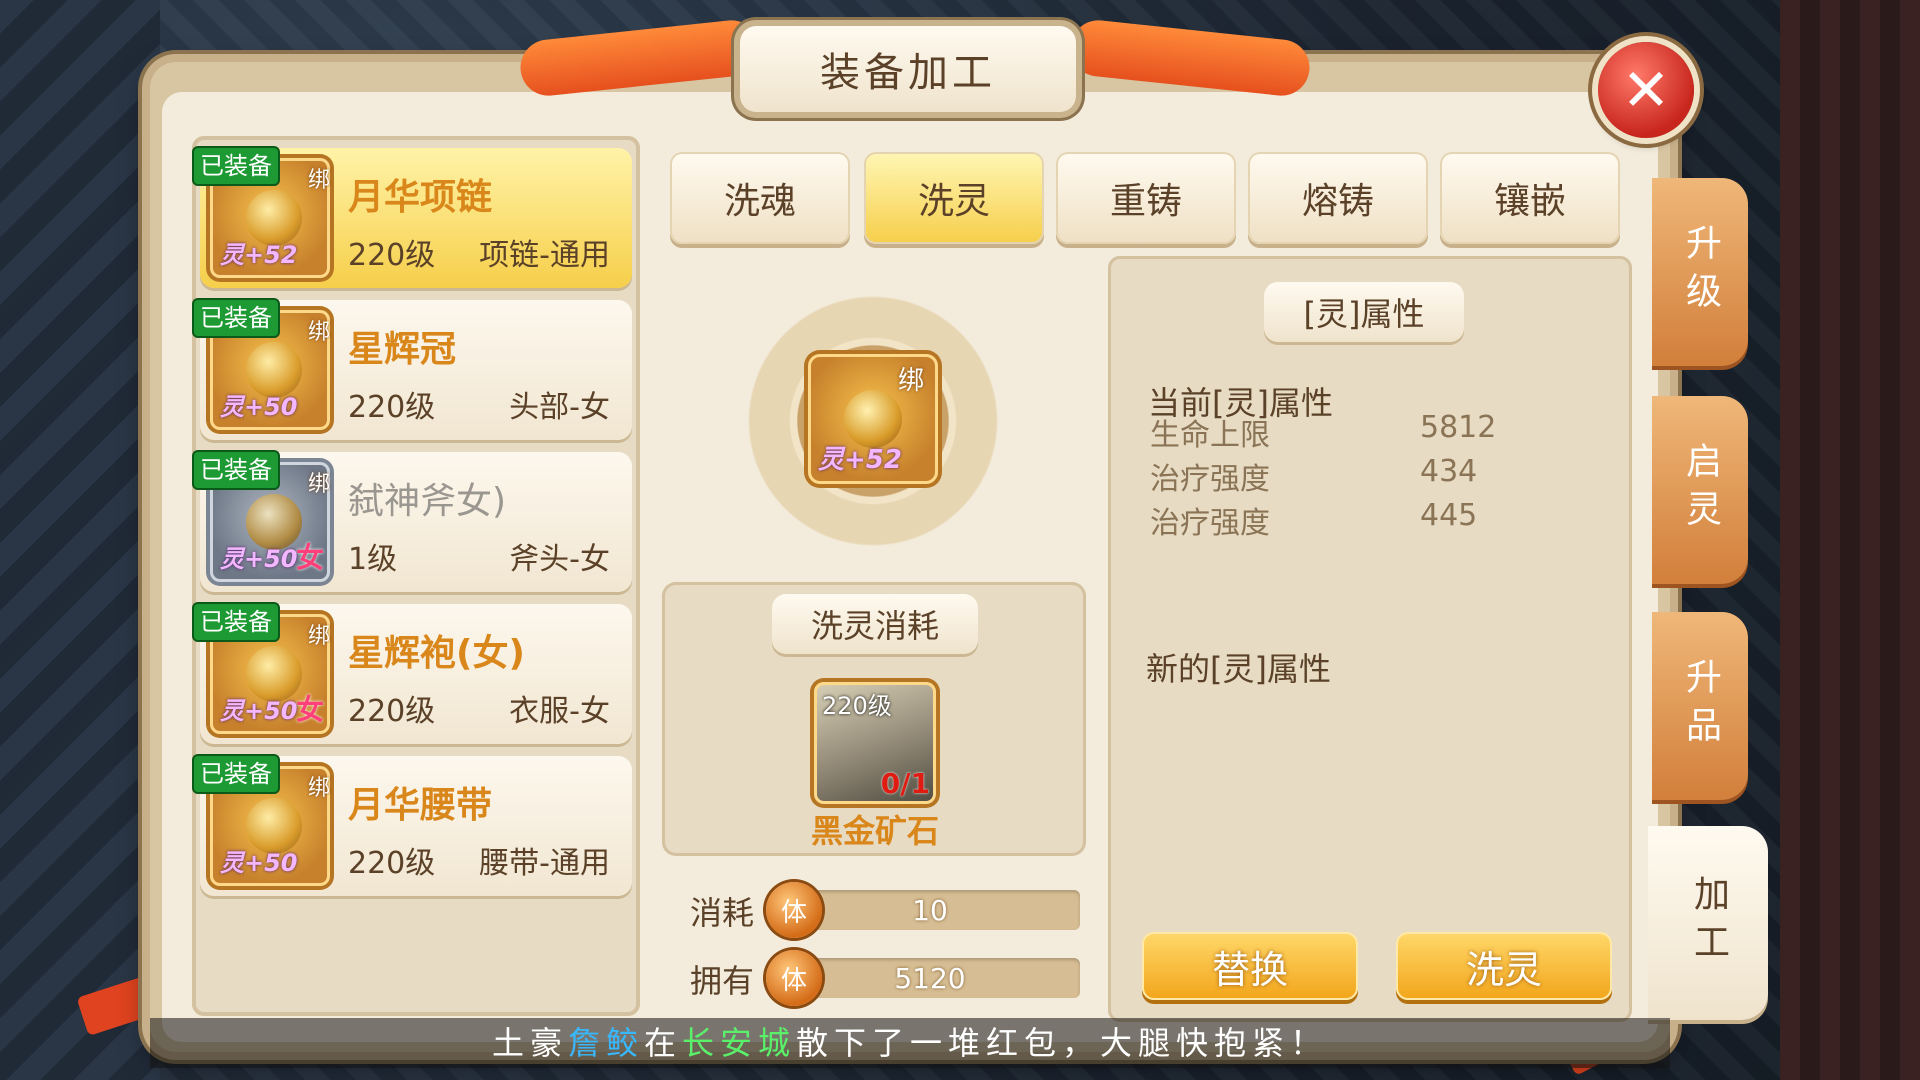  I want to click on wash-spirit-button-label: 洗灵, so click(1503, 969).